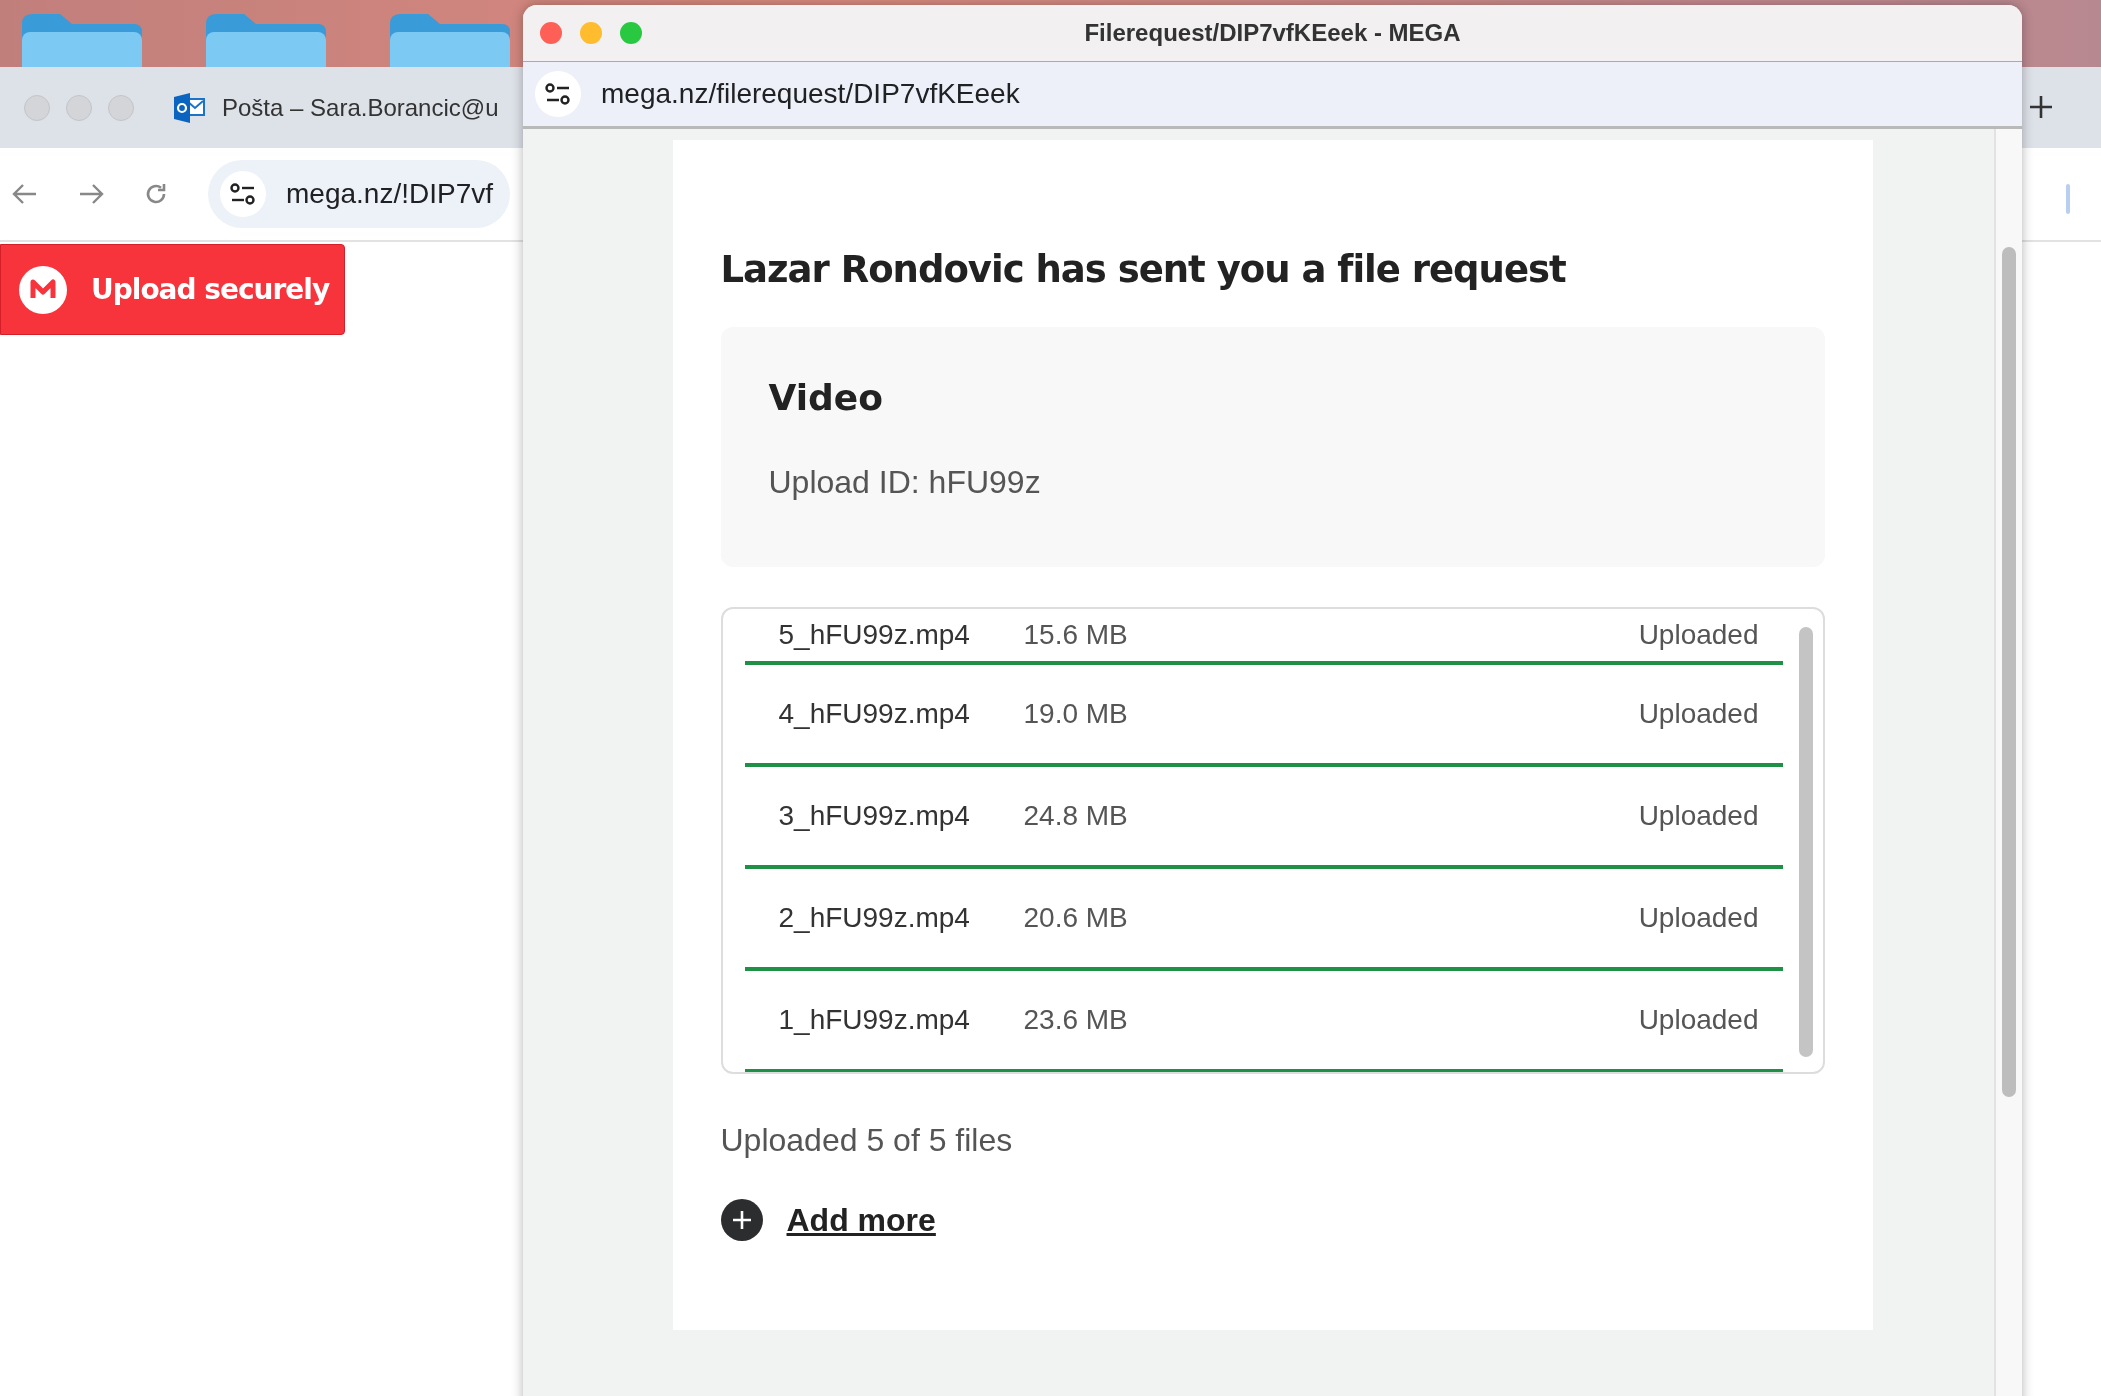 The height and width of the screenshot is (1396, 2101). What do you see at coordinates (874, 918) in the screenshot?
I see `file-name: 2_hFU99z.mp4` at bounding box center [874, 918].